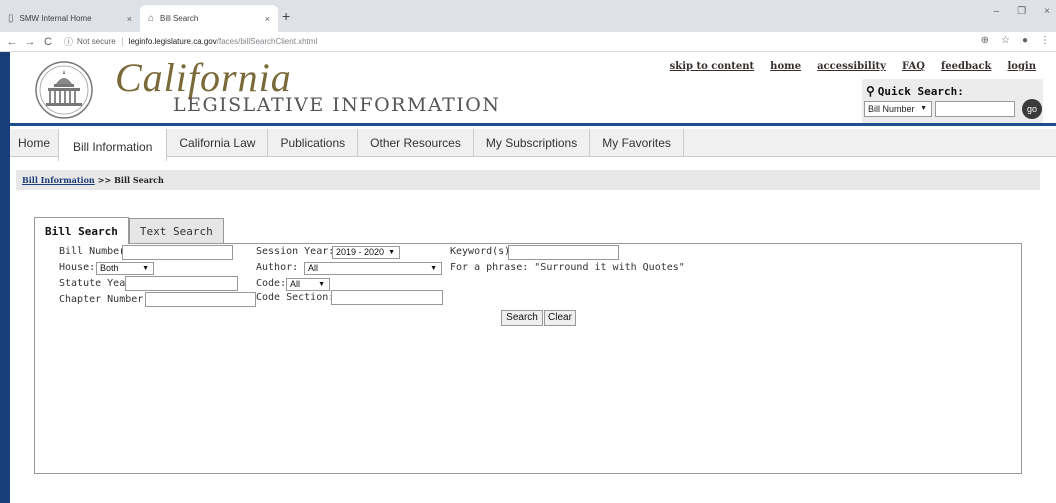 The width and height of the screenshot is (1056, 503). Describe the element at coordinates (104, 299) in the screenshot. I see `chapter-number-label: Chapter Number:` at that location.